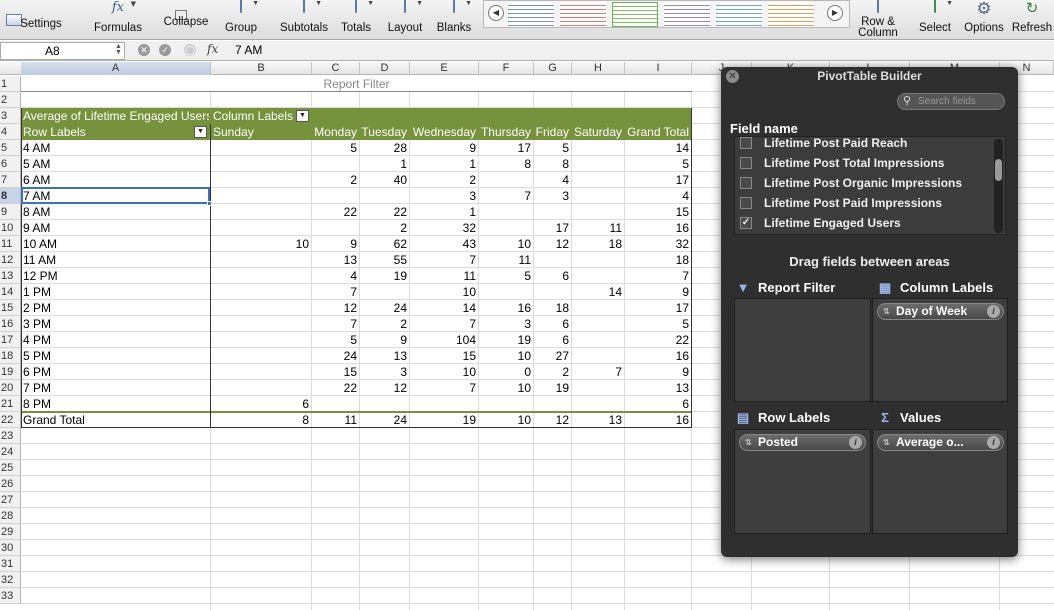 The height and width of the screenshot is (610, 1054). What do you see at coordinates (878, 20) in the screenshot?
I see `row-column-button: Row & Column` at bounding box center [878, 20].